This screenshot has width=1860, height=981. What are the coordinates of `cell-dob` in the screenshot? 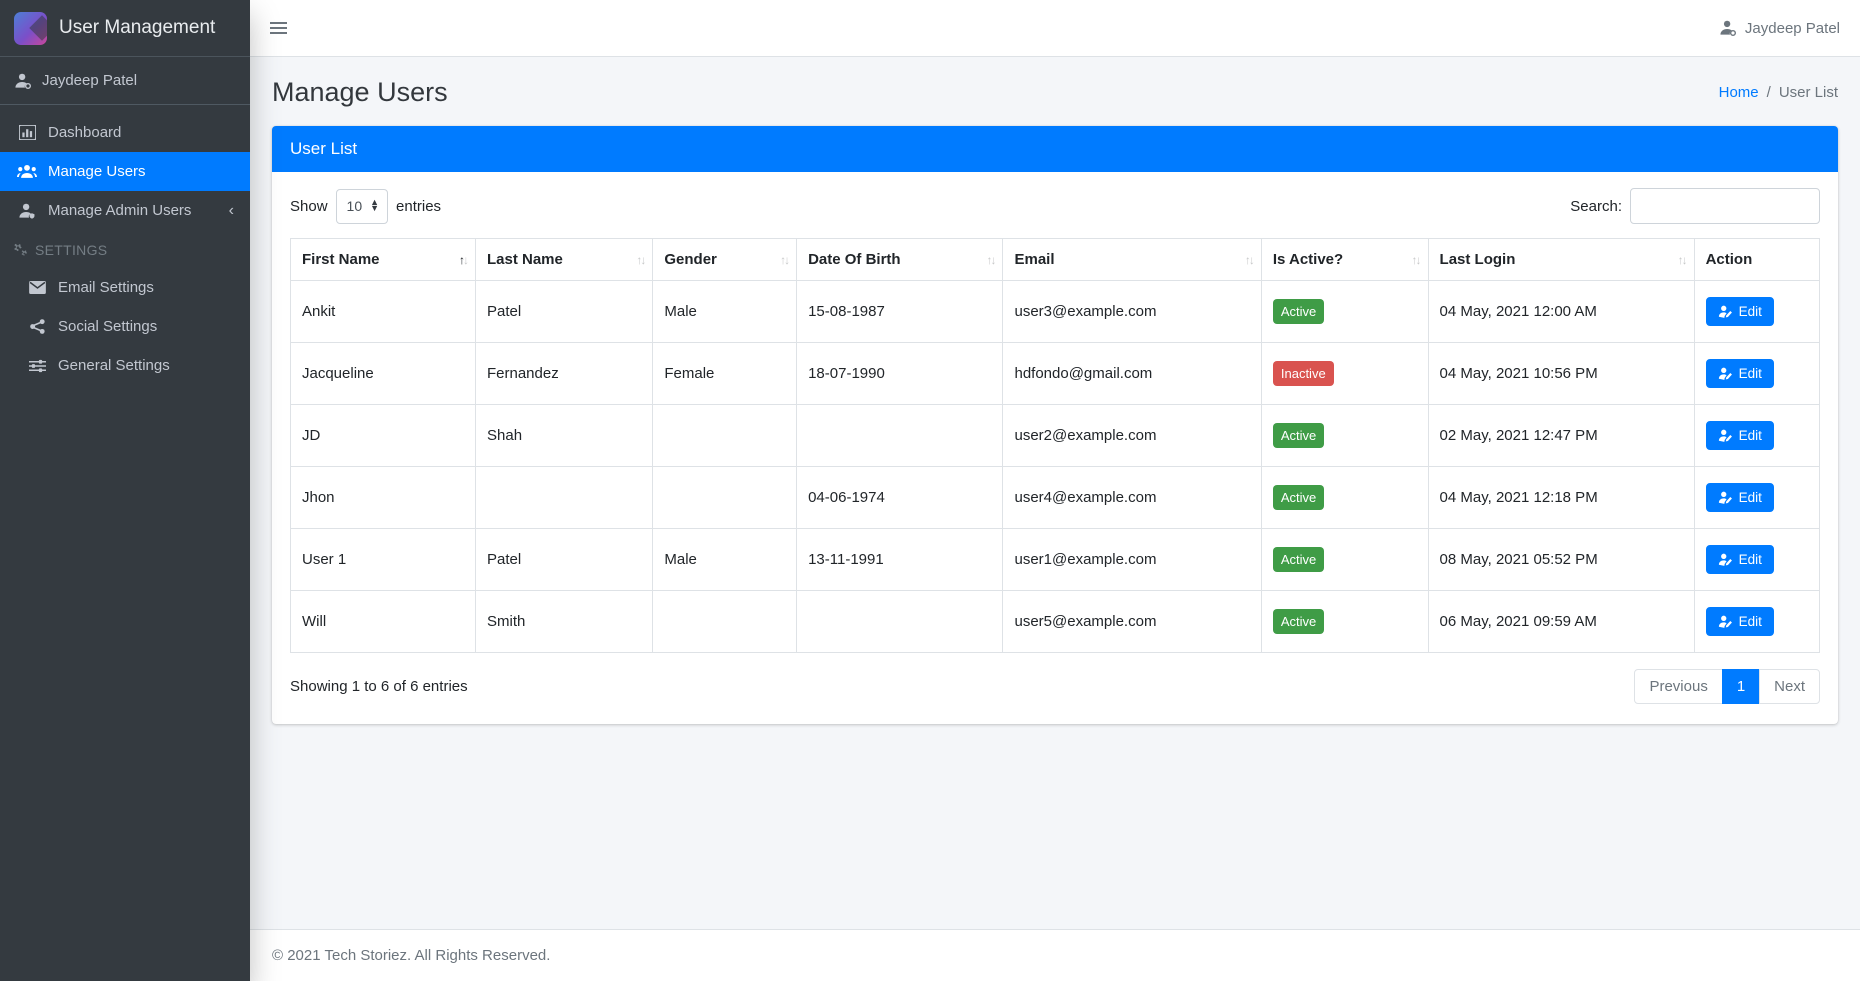 It's located at (900, 435).